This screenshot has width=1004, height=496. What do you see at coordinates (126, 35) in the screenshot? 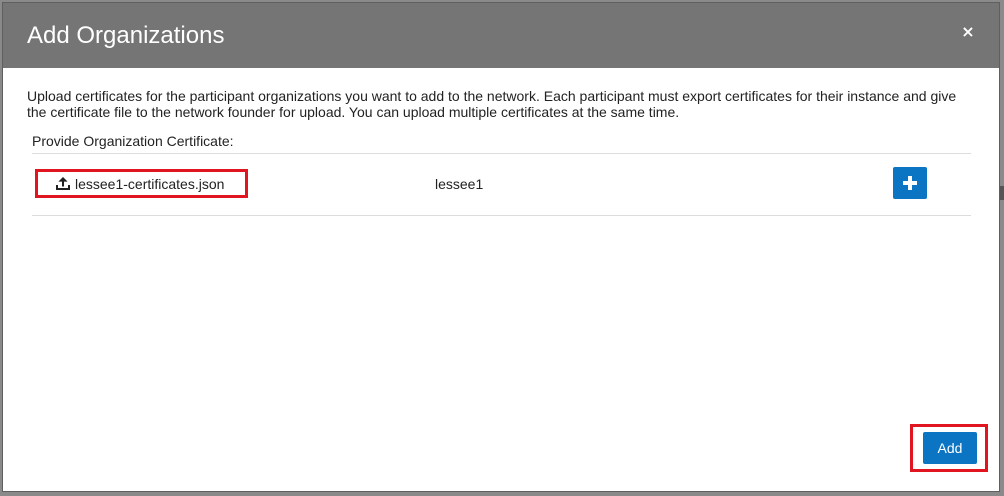
I see `dialog-title: Add Organizations` at bounding box center [126, 35].